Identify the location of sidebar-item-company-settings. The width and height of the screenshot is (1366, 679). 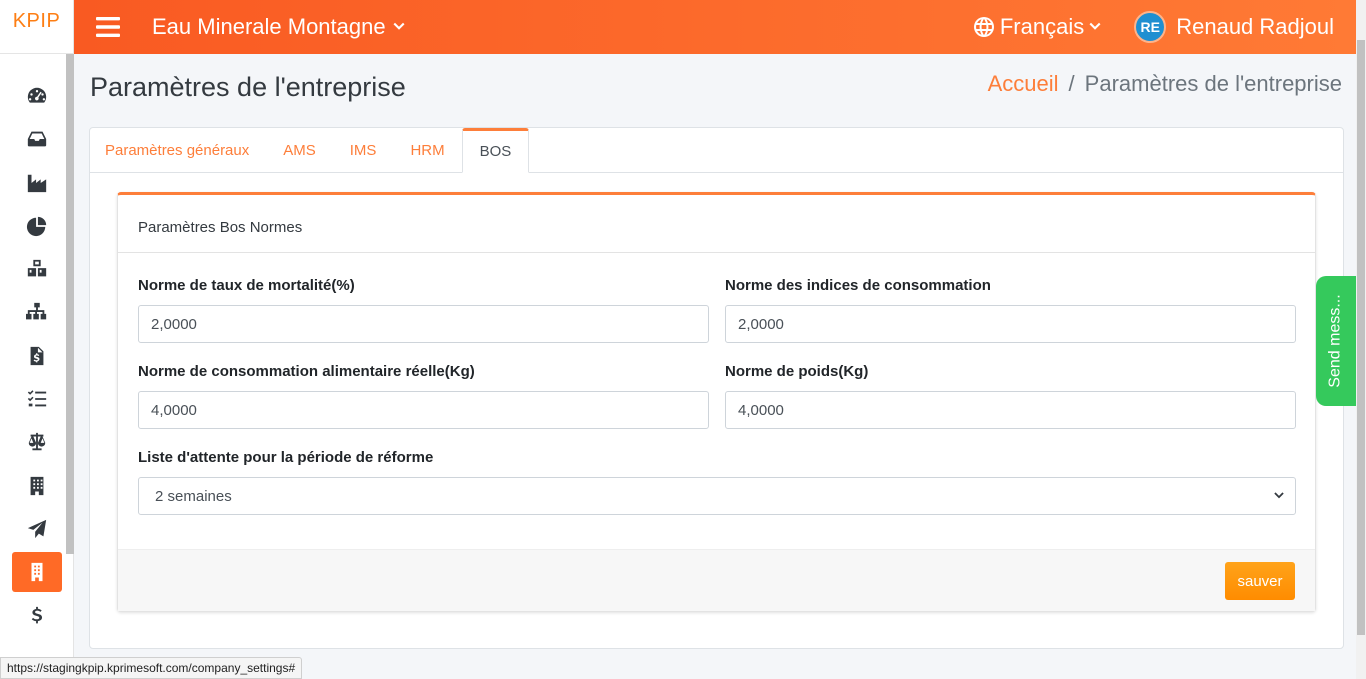
(37, 572).